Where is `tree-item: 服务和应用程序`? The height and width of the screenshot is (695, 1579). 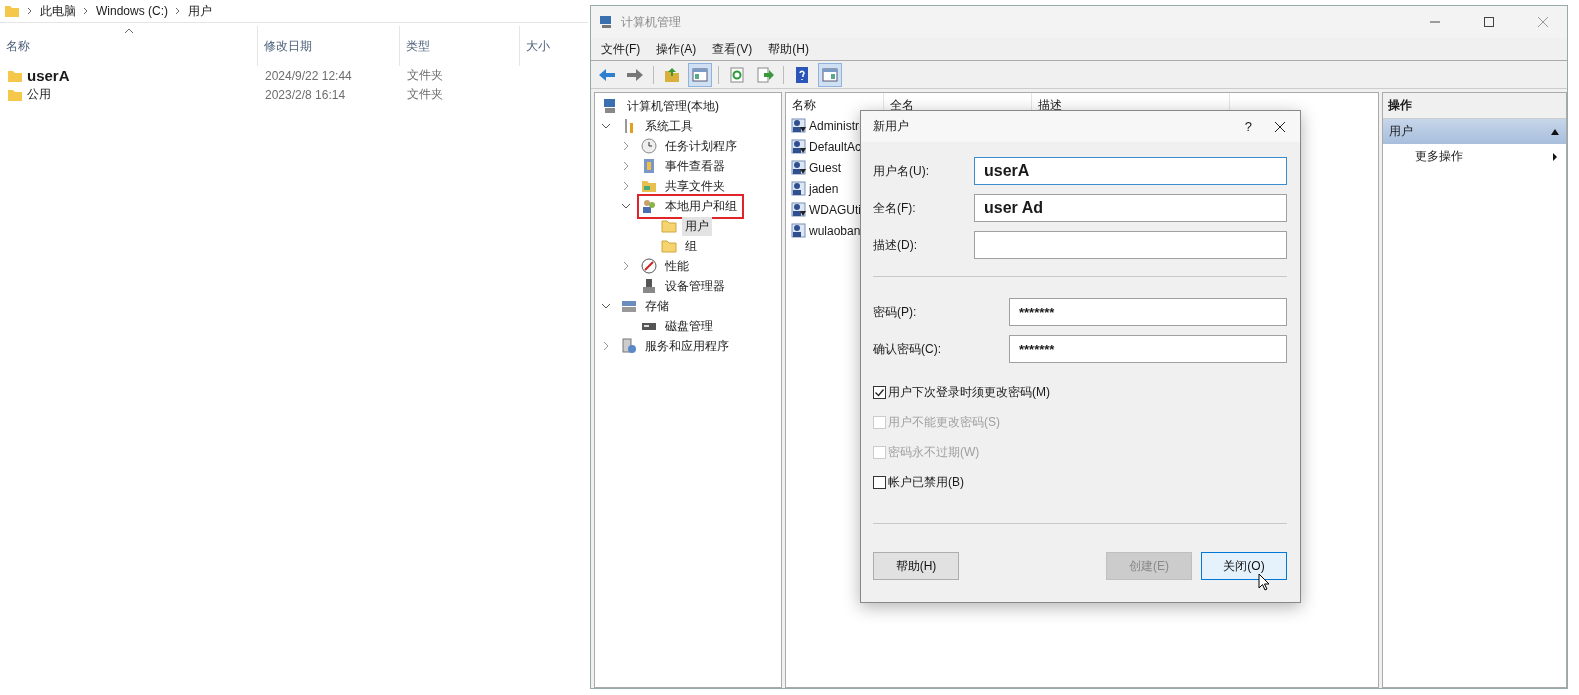
tree-item: 服务和应用程序 is located at coordinates (687, 346).